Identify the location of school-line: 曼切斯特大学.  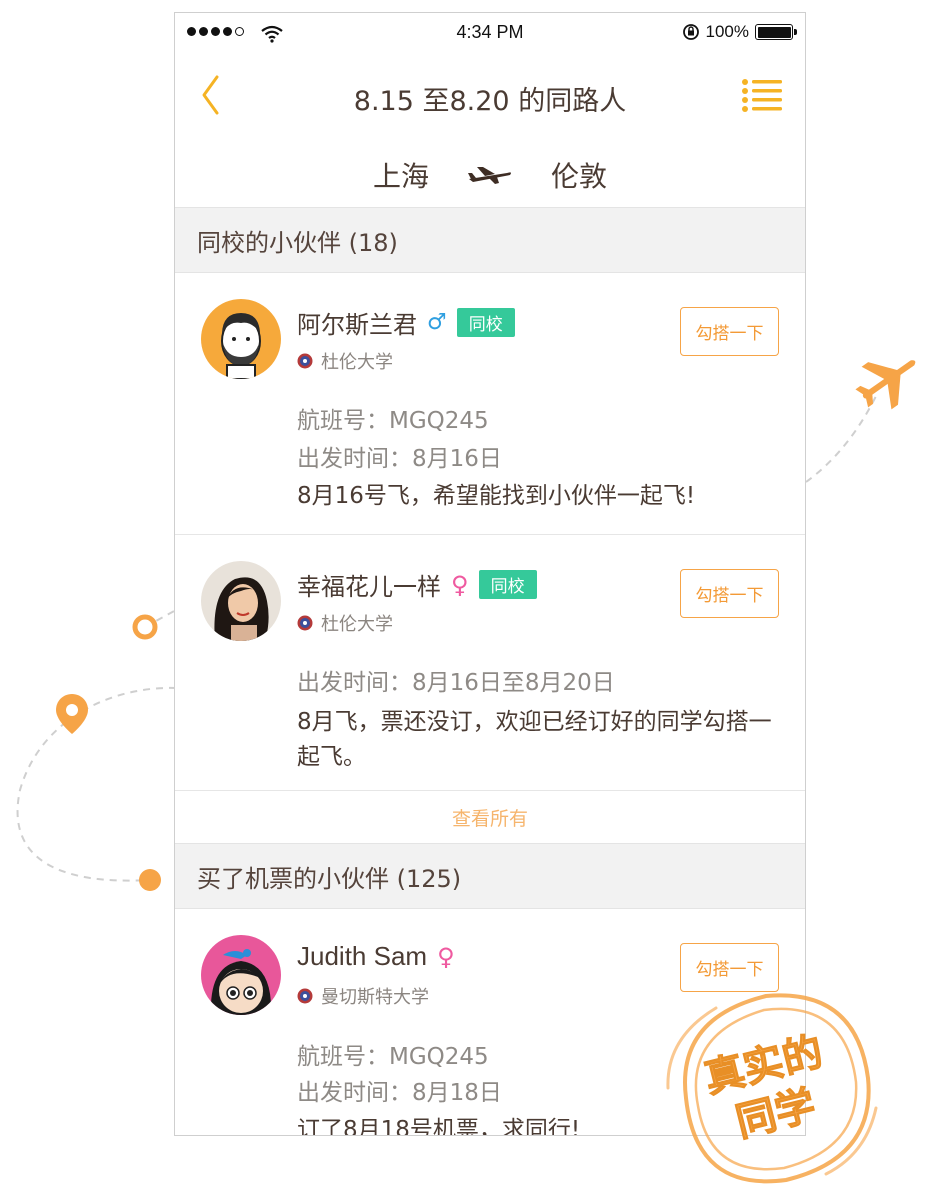
(363, 996).